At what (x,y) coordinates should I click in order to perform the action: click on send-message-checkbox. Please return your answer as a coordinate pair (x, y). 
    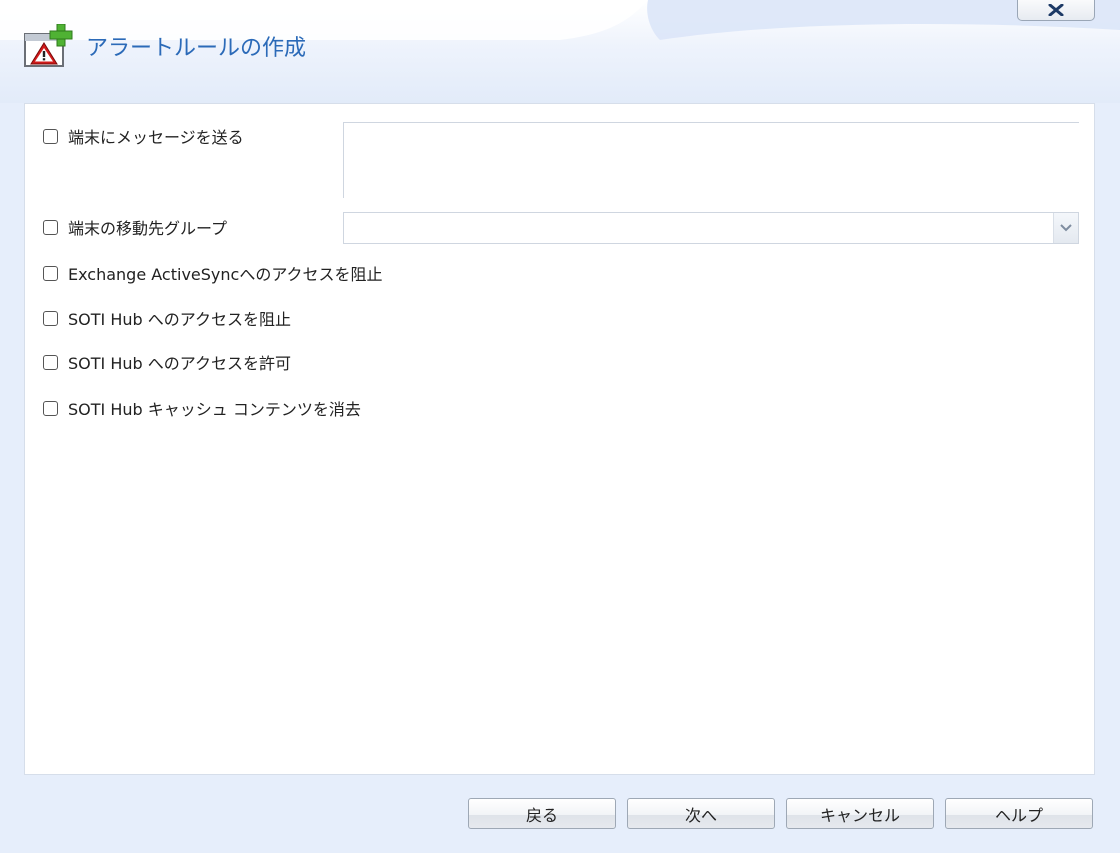
    Looking at the image, I should click on (50, 136).